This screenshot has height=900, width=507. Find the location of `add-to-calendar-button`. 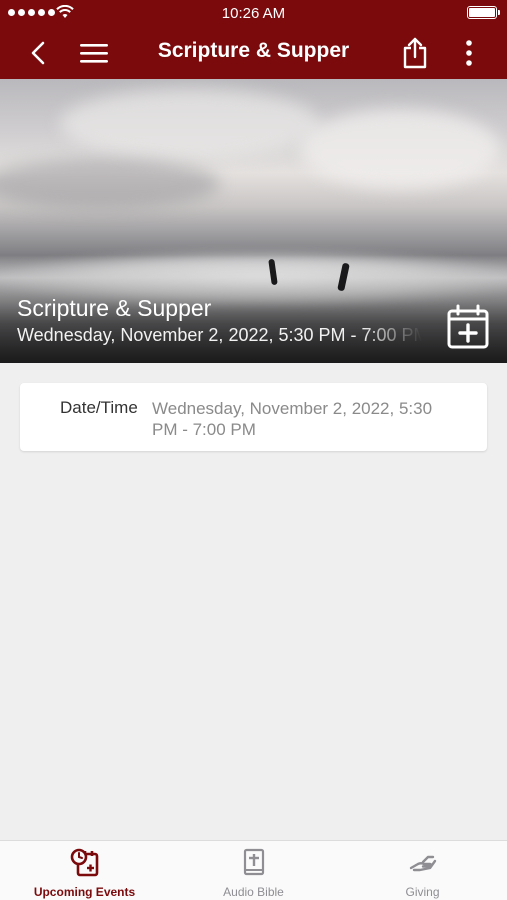

add-to-calendar-button is located at coordinates (468, 327).